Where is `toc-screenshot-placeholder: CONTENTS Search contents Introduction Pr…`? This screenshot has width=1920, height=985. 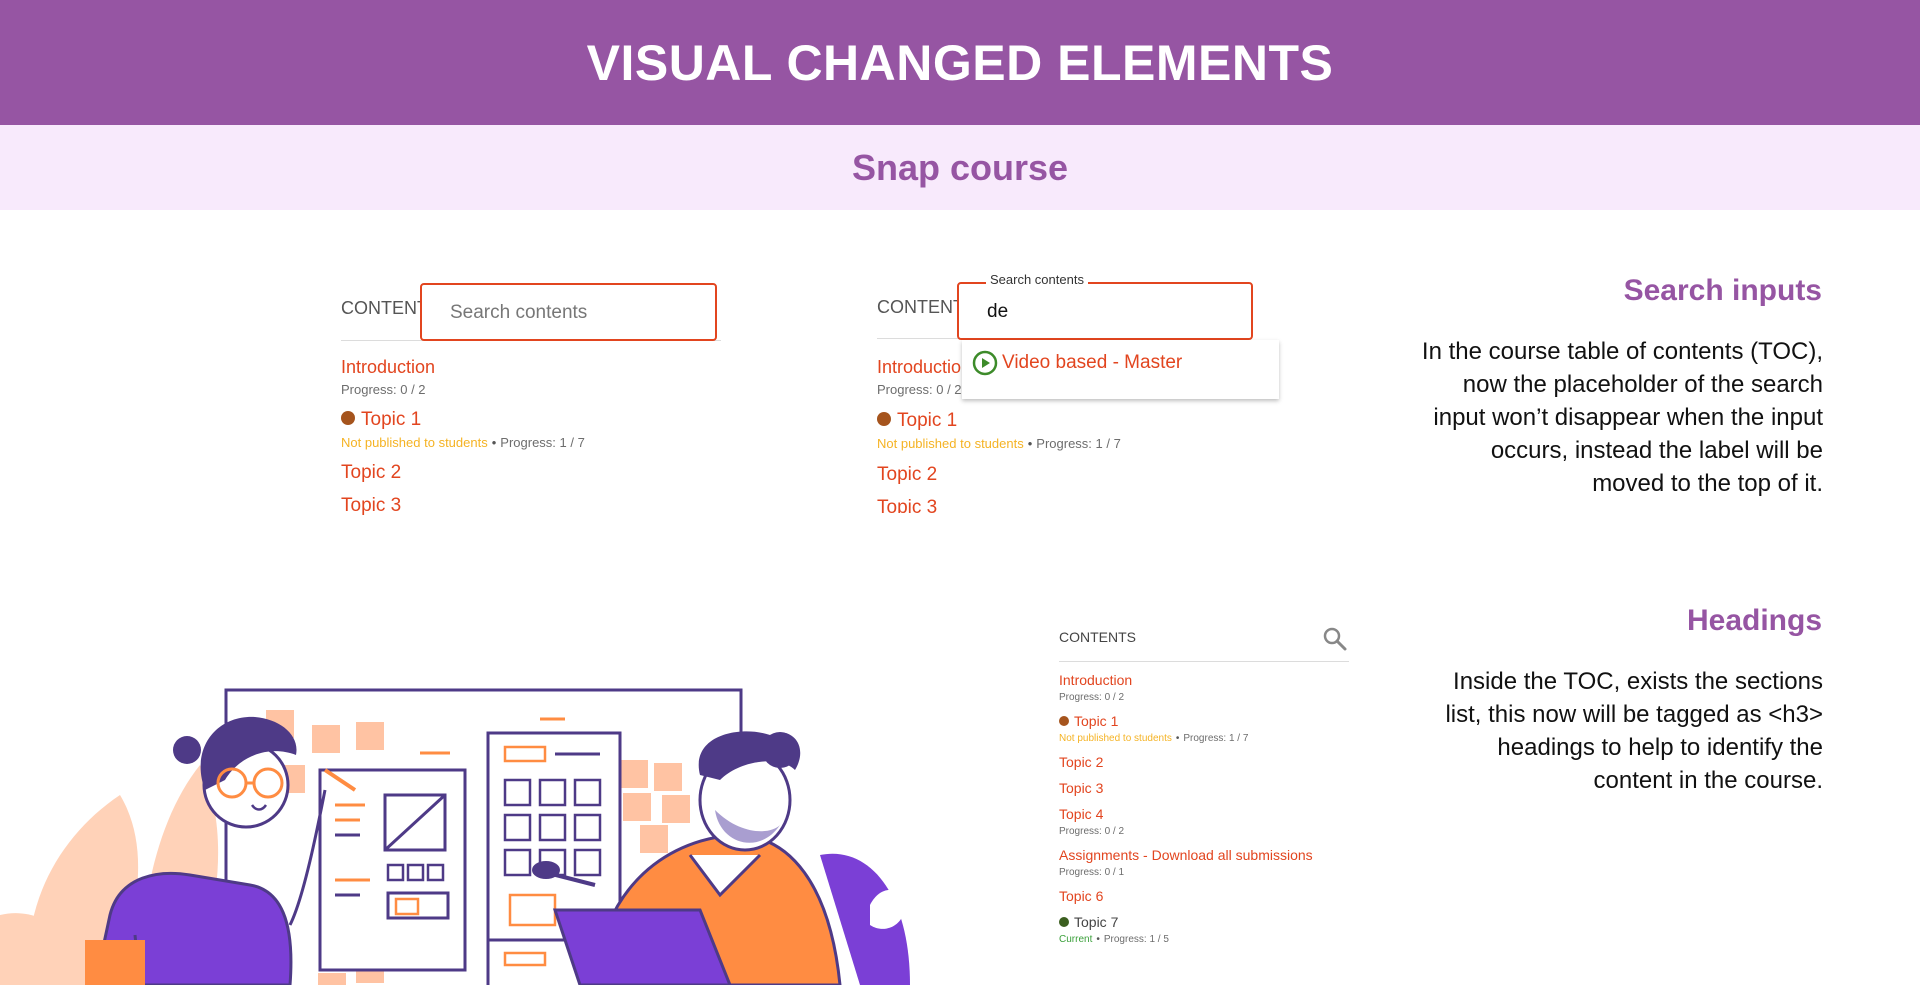 toc-screenshot-placeholder: CONTENTS Search contents Introduction Pr… is located at coordinates (530, 392).